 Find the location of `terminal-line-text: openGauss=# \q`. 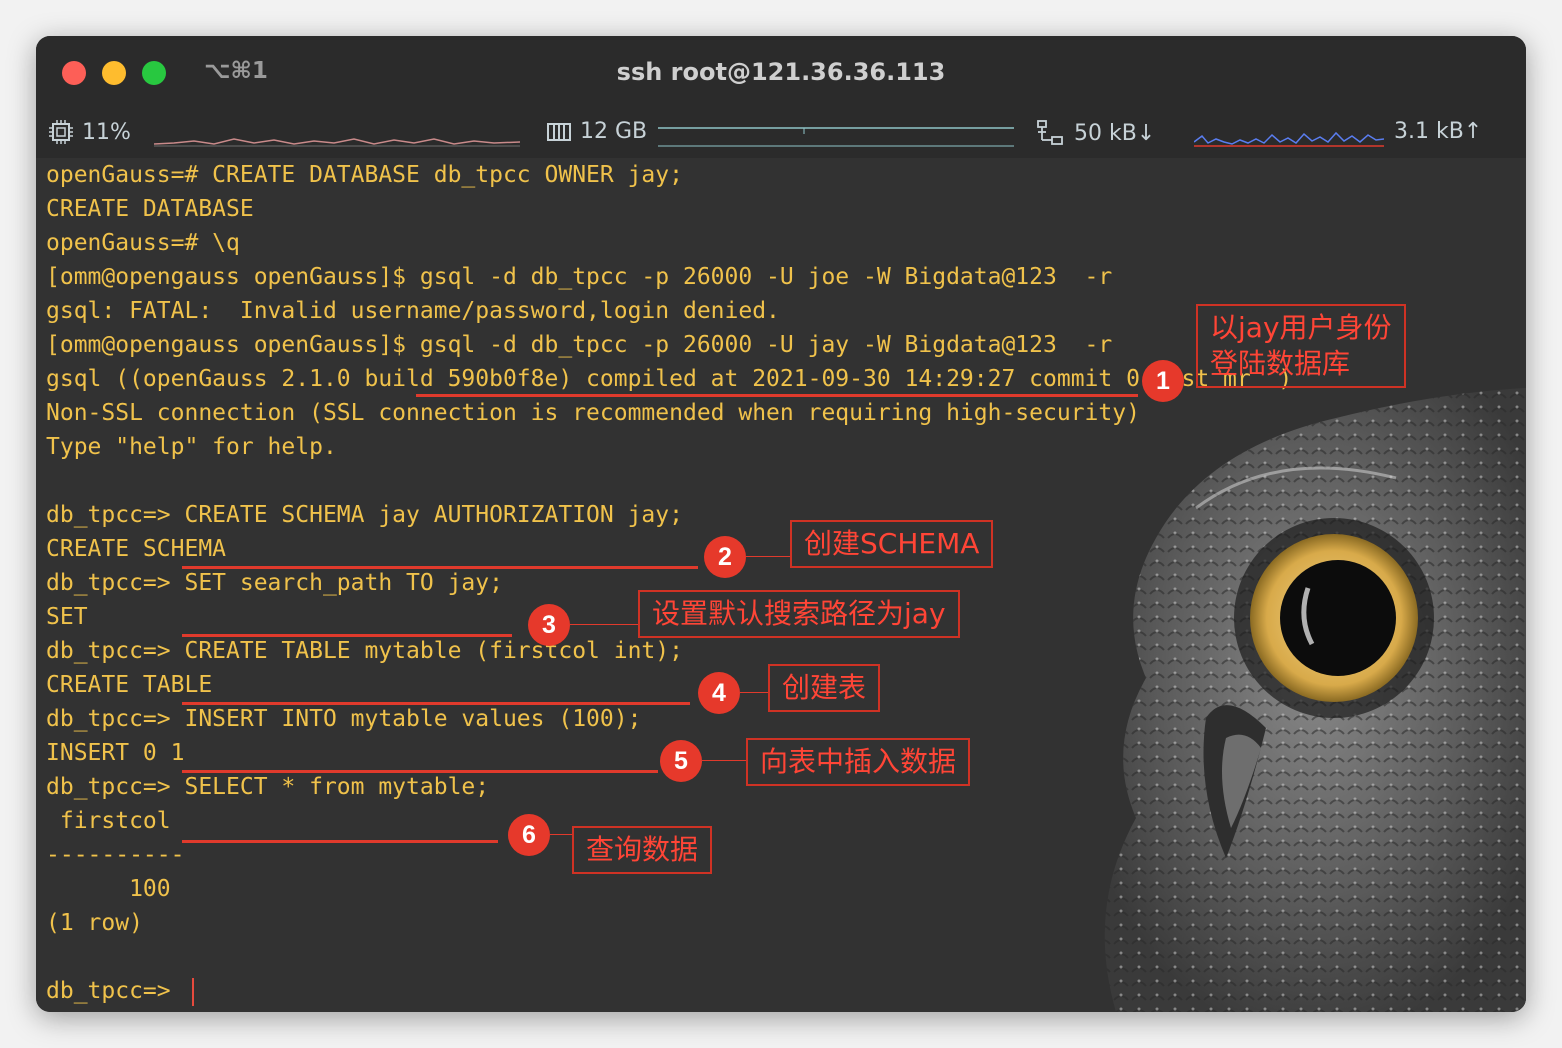

terminal-line-text: openGauss=# \q is located at coordinates (143, 243).